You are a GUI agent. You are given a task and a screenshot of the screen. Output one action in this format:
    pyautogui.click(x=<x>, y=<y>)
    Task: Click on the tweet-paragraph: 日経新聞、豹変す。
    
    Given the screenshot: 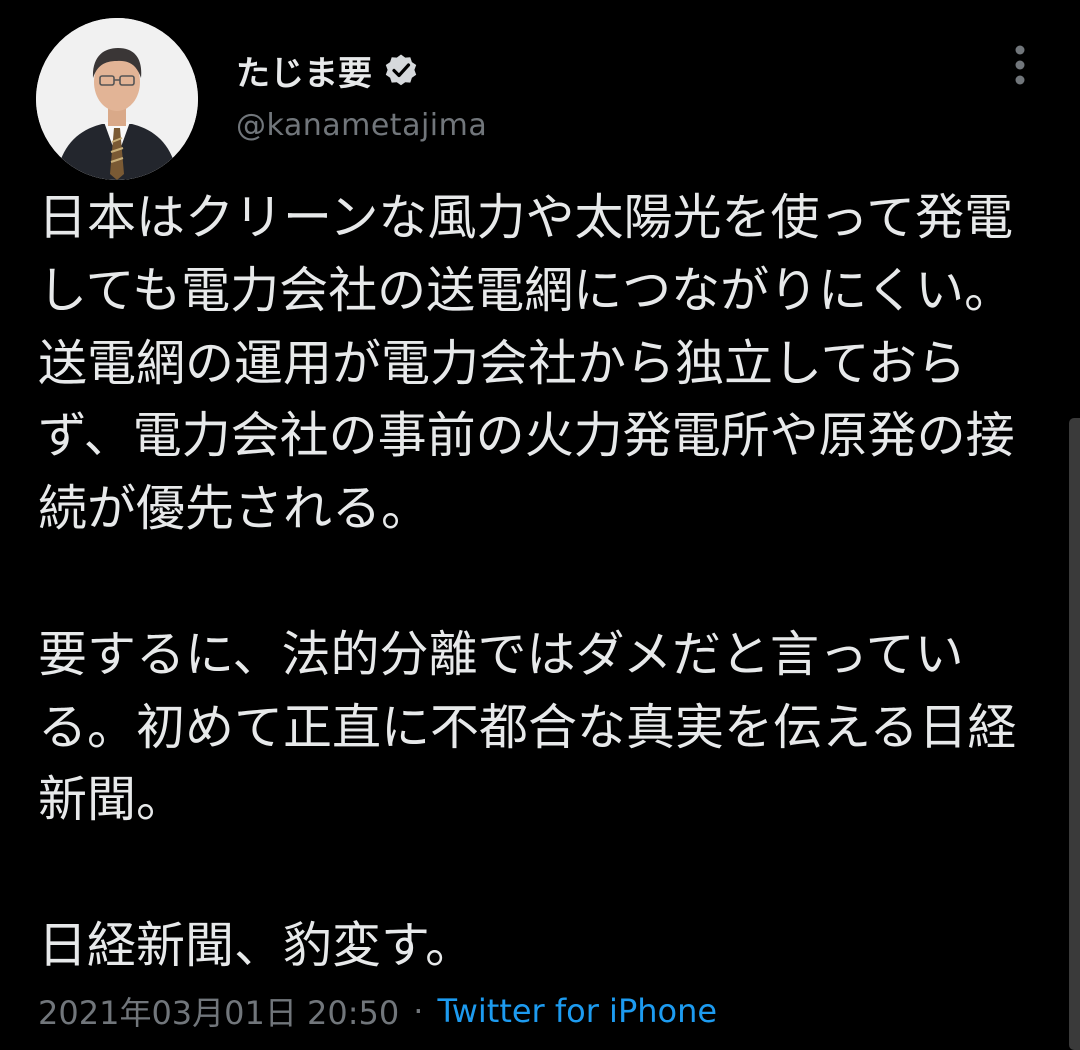 What is the action you would take?
    pyautogui.click(x=256, y=945)
    